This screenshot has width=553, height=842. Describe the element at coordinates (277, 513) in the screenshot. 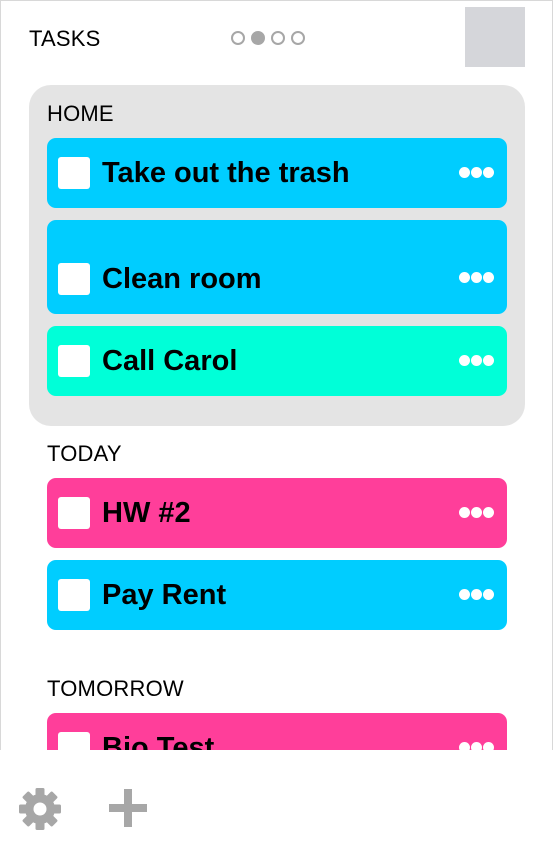

I see `task-item: HW #2` at that location.